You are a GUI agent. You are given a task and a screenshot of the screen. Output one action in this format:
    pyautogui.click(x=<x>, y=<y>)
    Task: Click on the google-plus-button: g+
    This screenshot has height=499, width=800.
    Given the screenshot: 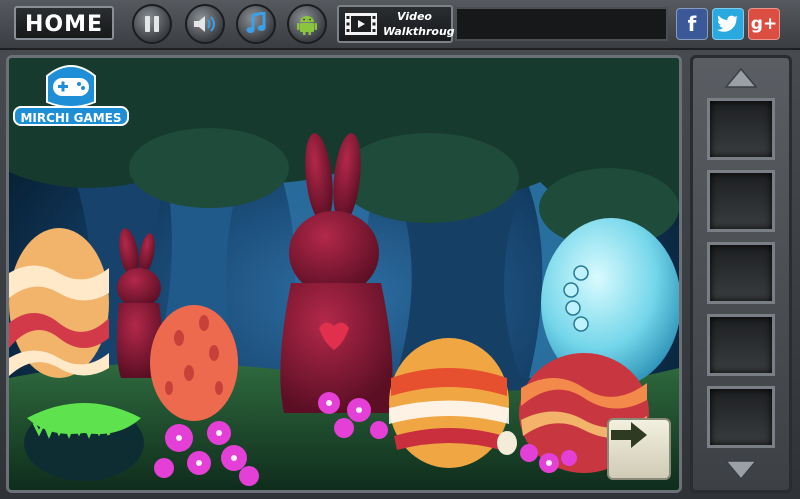 What is the action you would take?
    pyautogui.click(x=764, y=24)
    